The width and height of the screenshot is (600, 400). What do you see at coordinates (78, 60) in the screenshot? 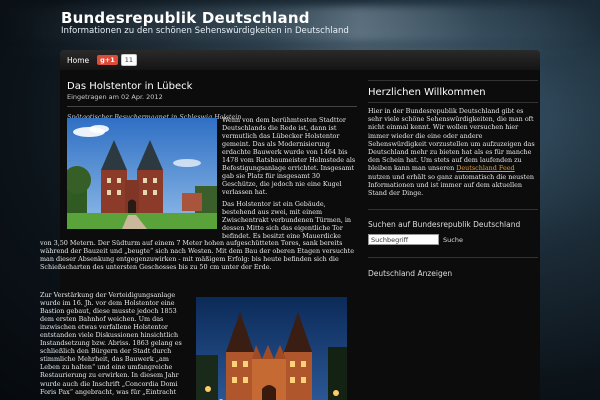
I see `nav-home-link: Home` at bounding box center [78, 60].